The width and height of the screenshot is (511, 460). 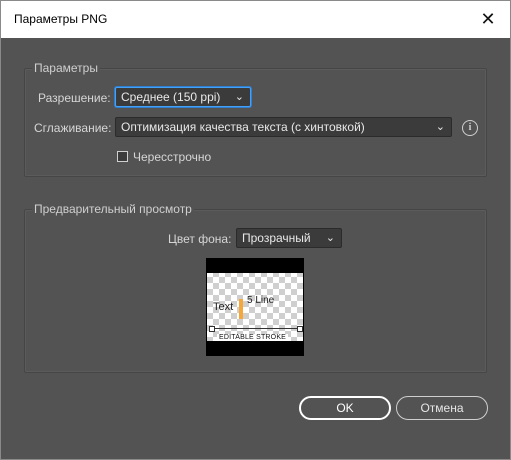 What do you see at coordinates (276, 238) in the screenshot?
I see `bg-color-value: Прозрачный` at bounding box center [276, 238].